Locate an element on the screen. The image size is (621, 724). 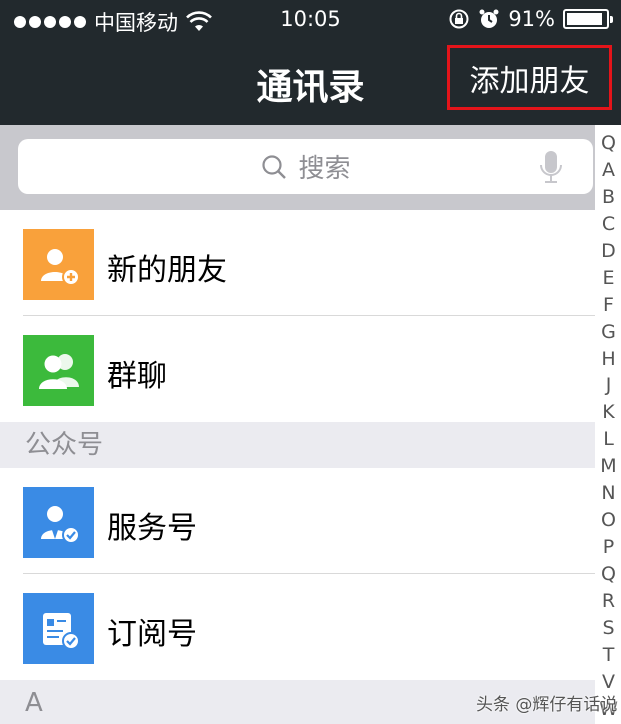
rotation-lock-icon is located at coordinates (459, 19).